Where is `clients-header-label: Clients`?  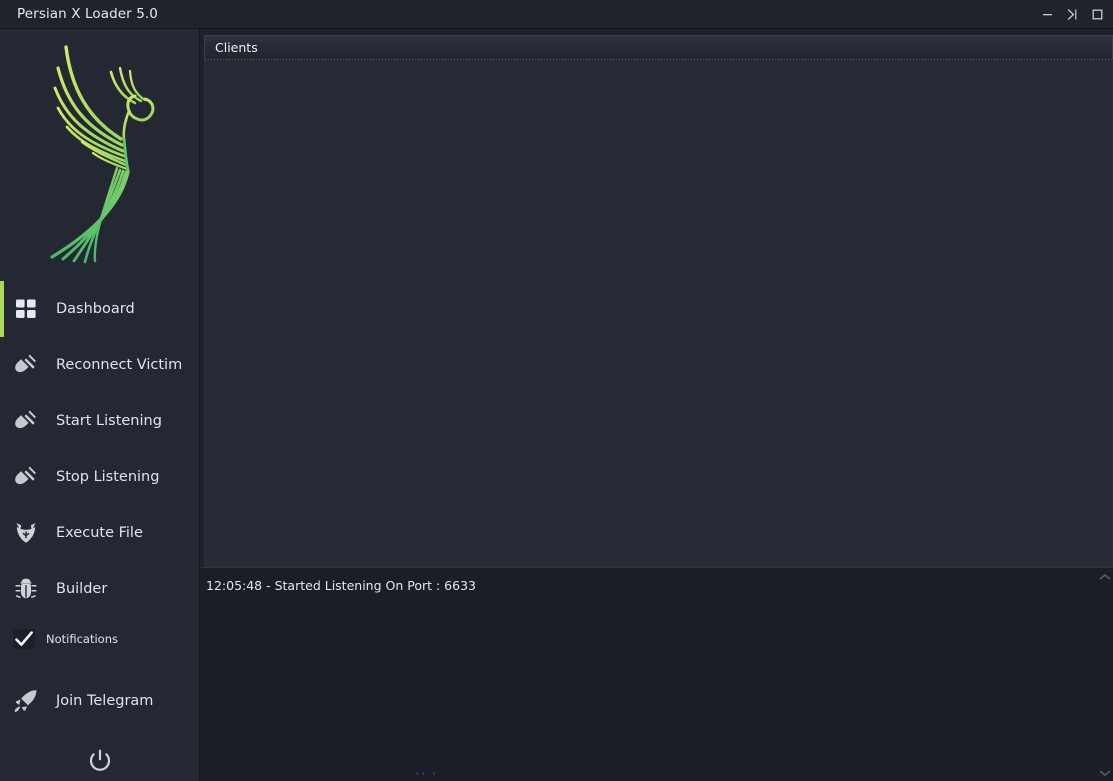 clients-header-label: Clients is located at coordinates (236, 47).